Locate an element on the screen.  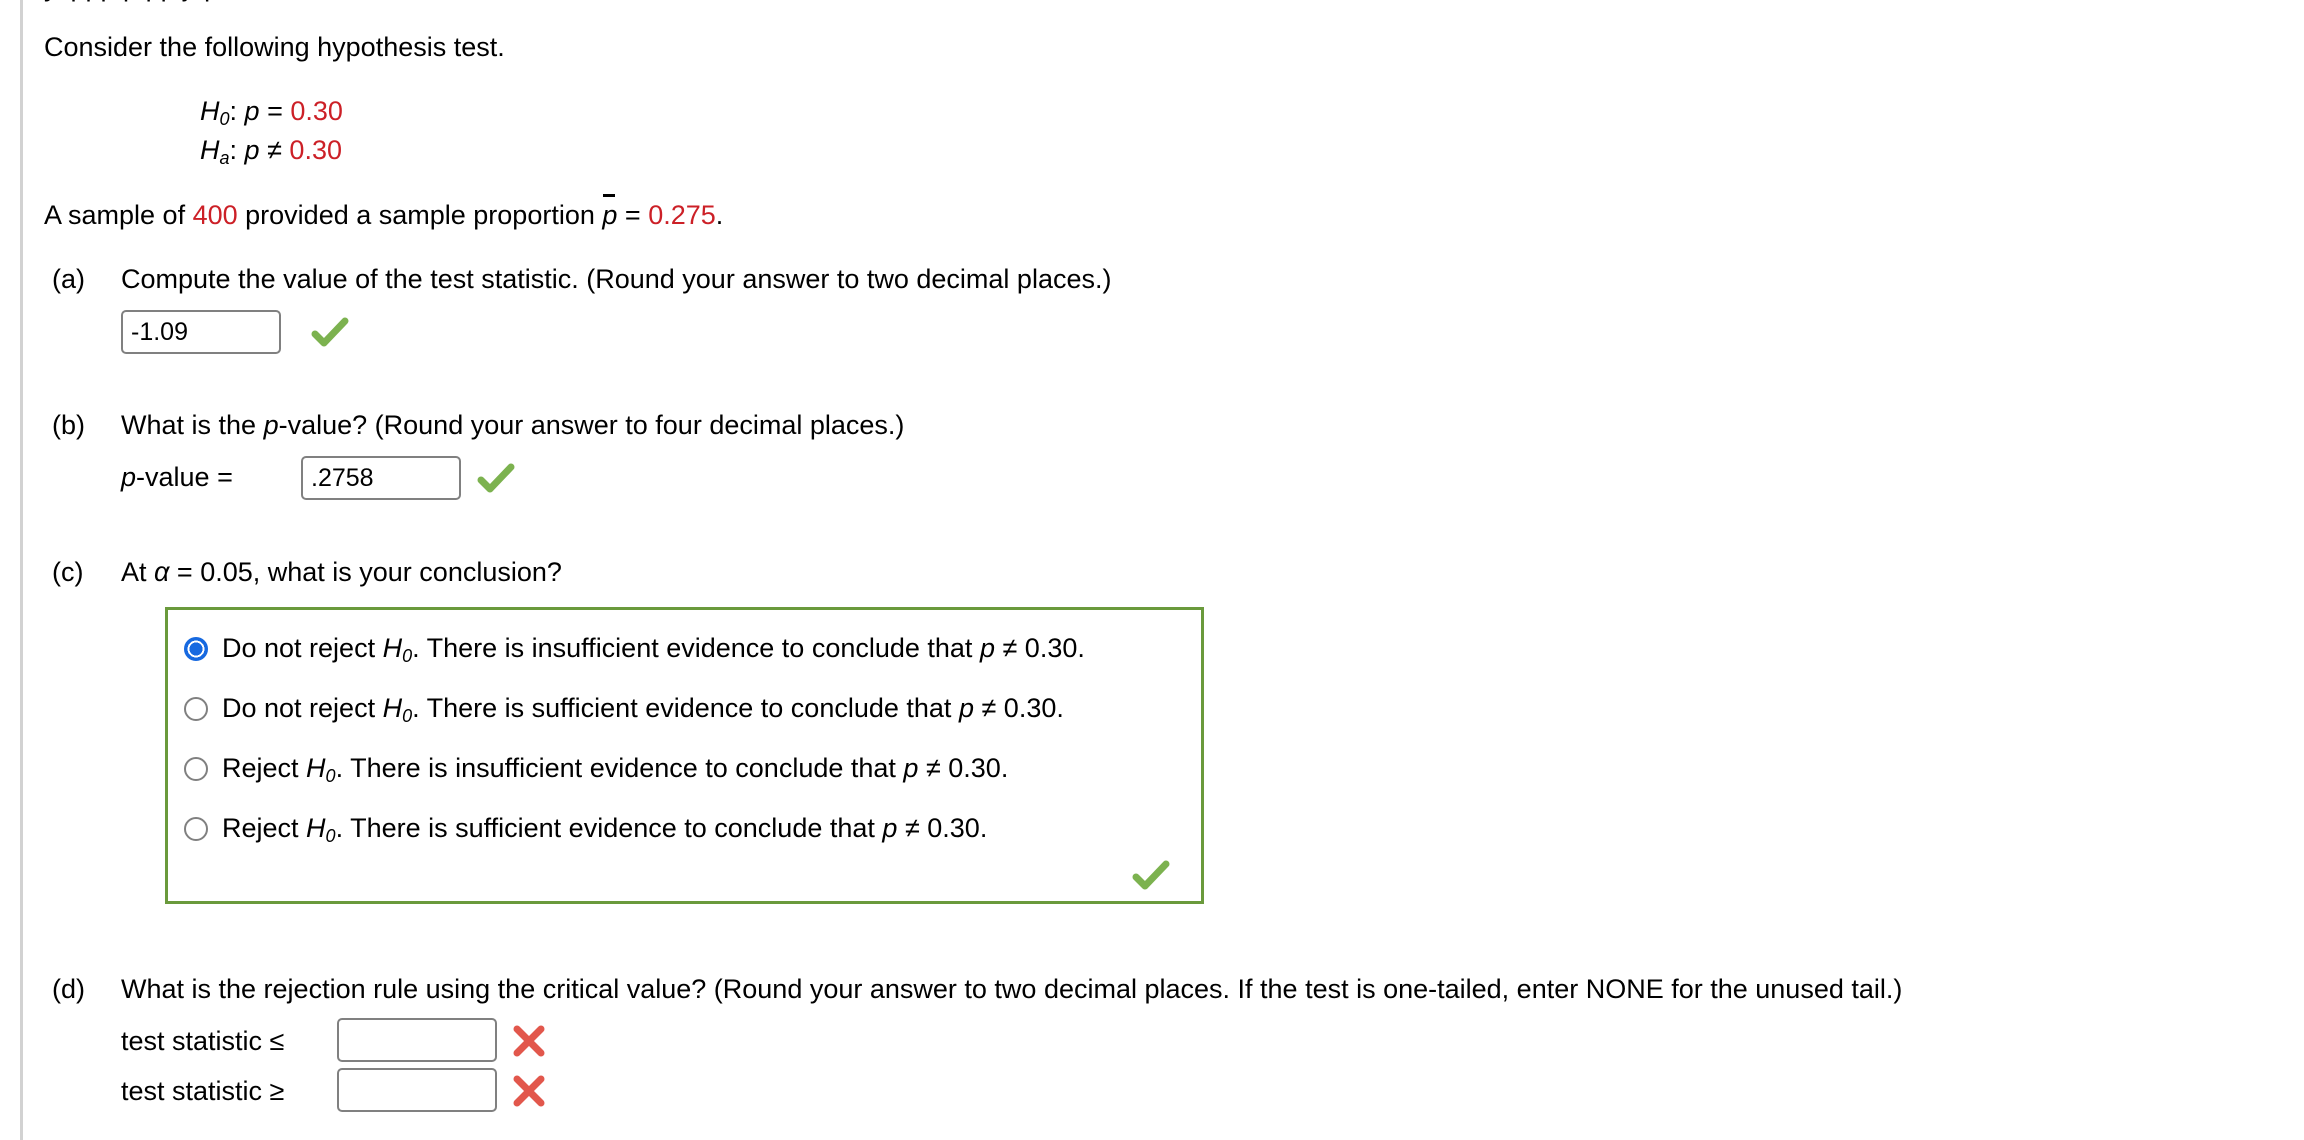
left-gutter-rule is located at coordinates (21, 570).